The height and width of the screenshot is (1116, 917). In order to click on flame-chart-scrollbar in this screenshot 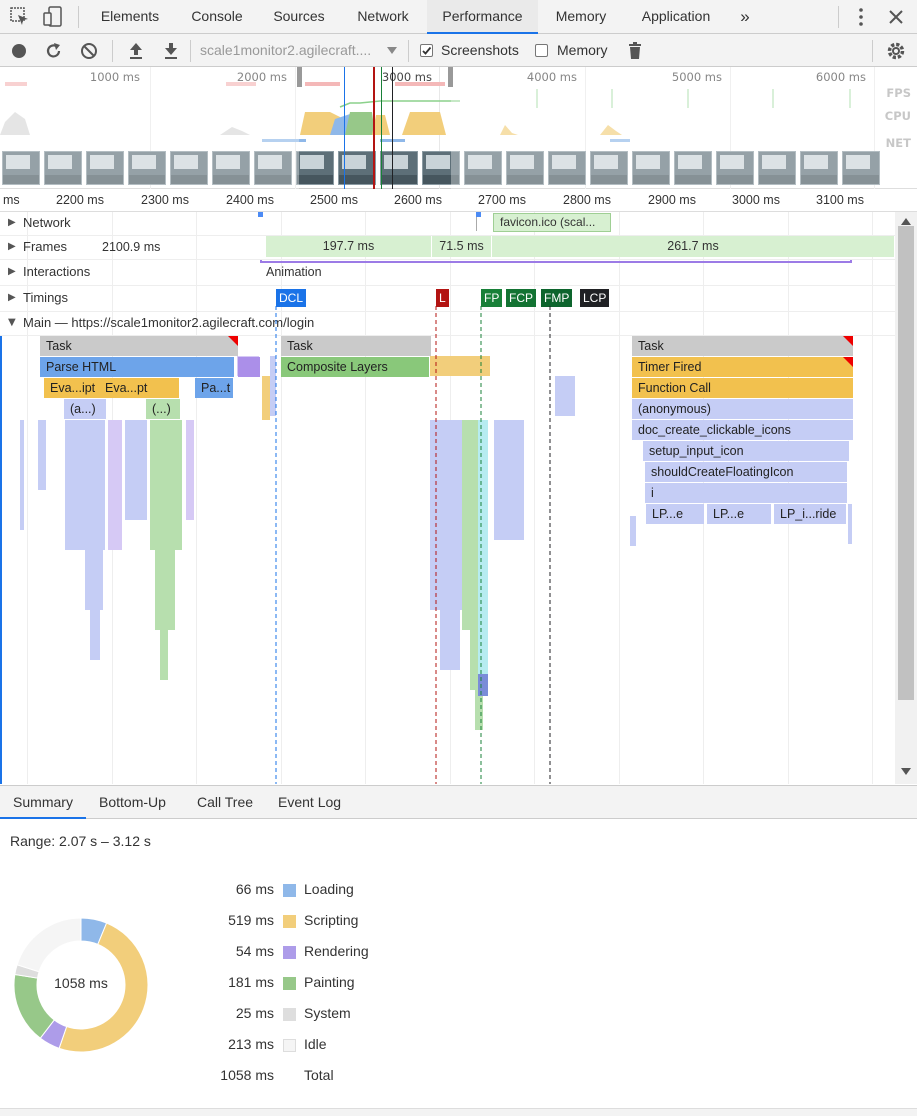, I will do `click(906, 498)`.